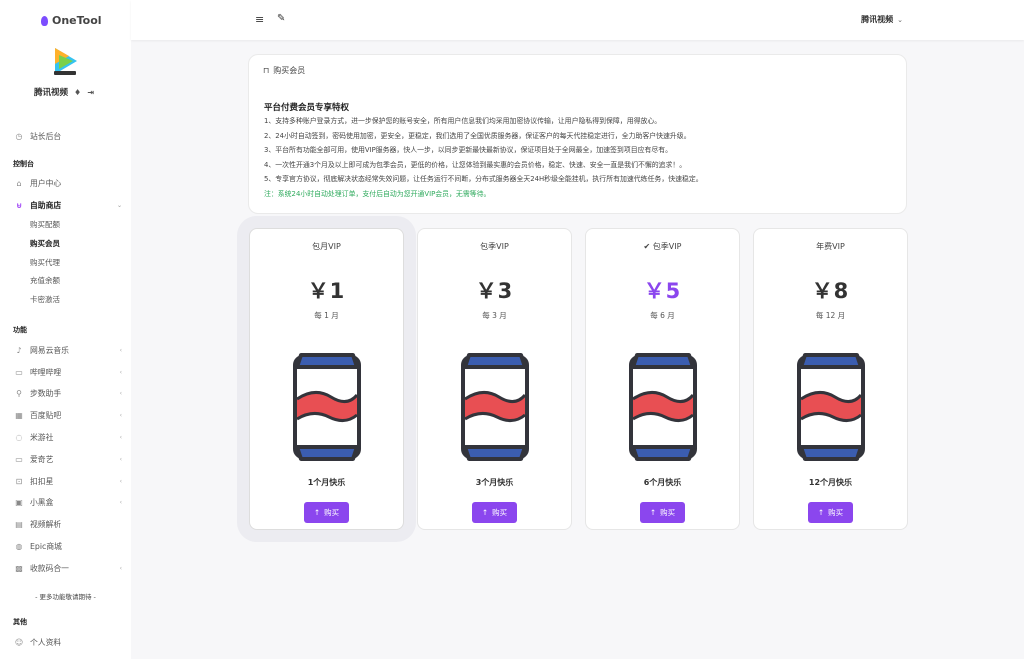  Describe the element at coordinates (259, 19) in the screenshot. I see `menu-icon: ≡` at that location.